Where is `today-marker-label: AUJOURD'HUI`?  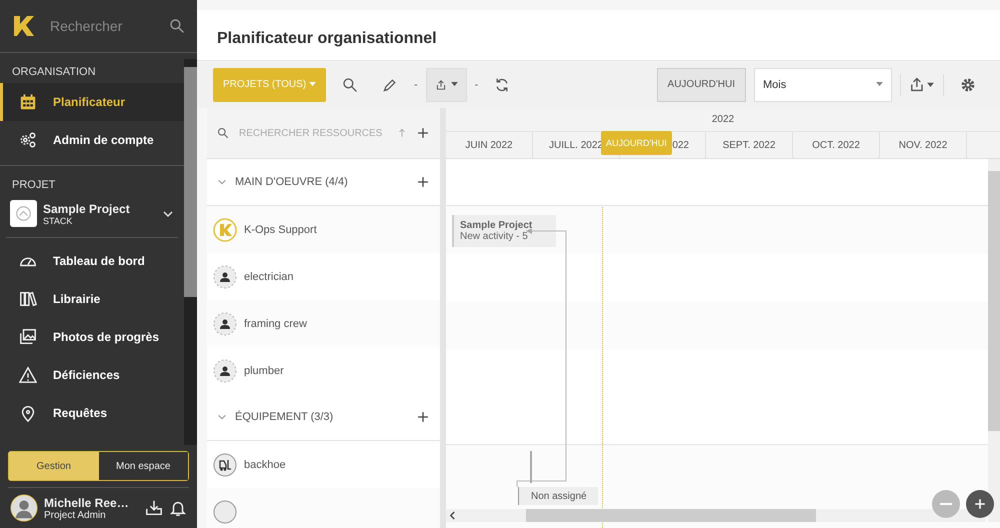 today-marker-label: AUJOURD'HUI is located at coordinates (636, 143).